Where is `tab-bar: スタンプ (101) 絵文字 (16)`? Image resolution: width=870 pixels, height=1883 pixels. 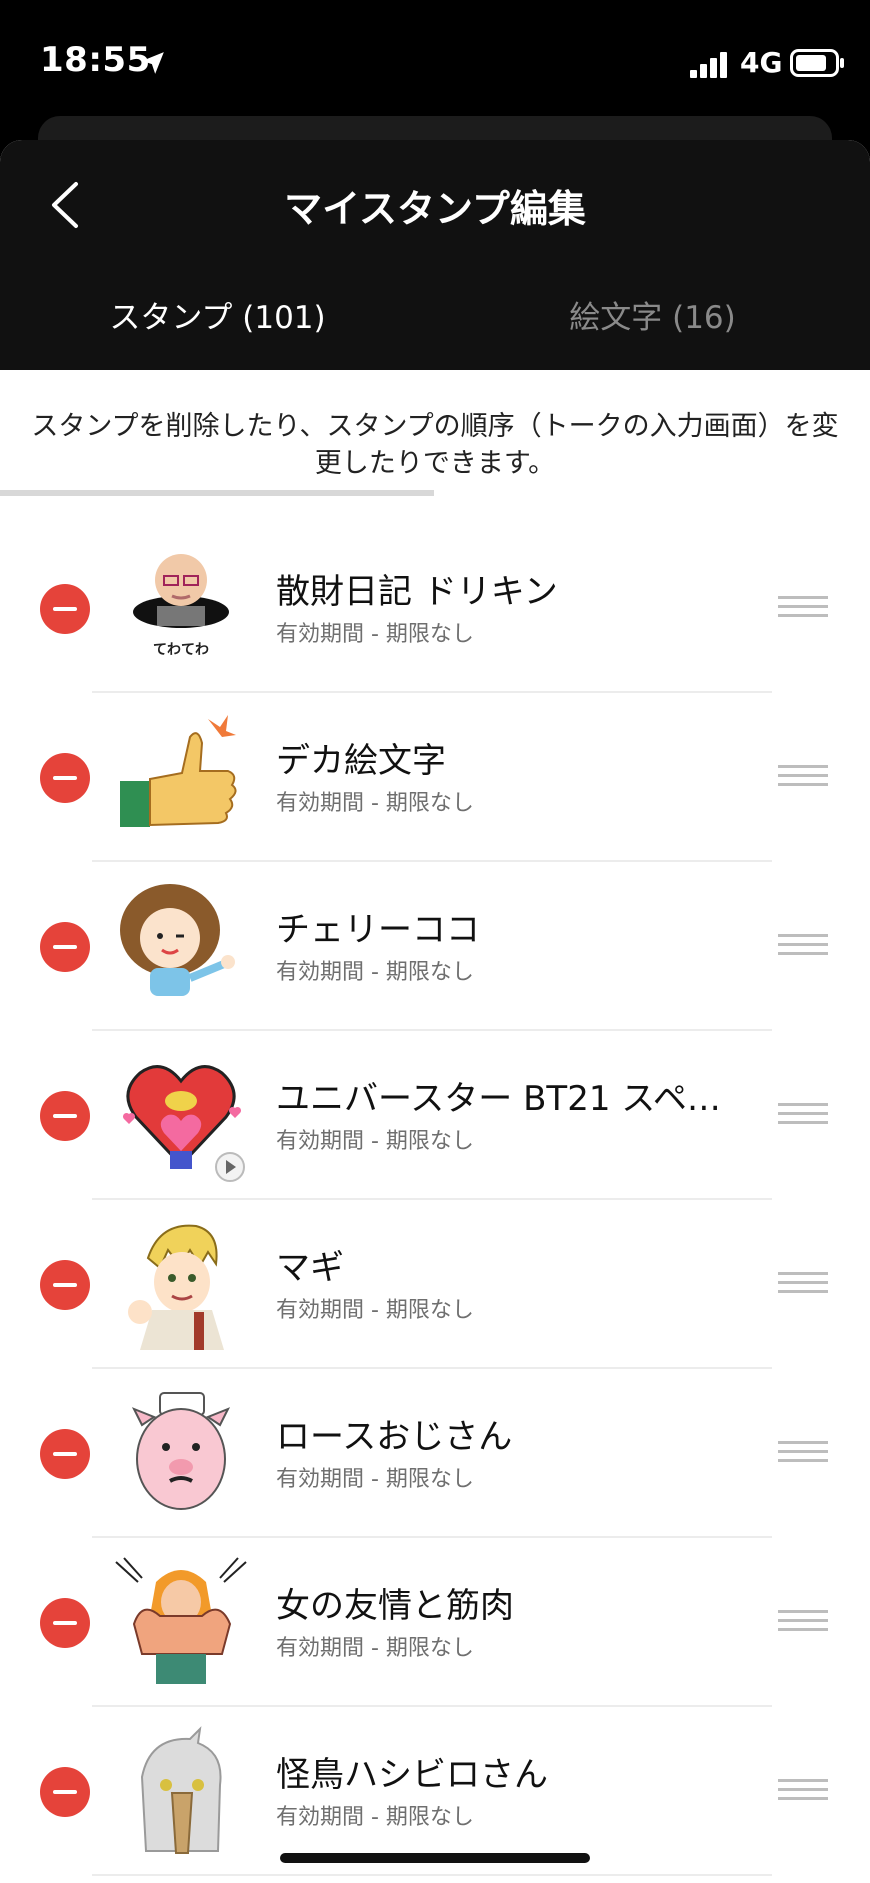
tab-bar: スタンプ (101) 絵文字 (16) is located at coordinates (435, 382).